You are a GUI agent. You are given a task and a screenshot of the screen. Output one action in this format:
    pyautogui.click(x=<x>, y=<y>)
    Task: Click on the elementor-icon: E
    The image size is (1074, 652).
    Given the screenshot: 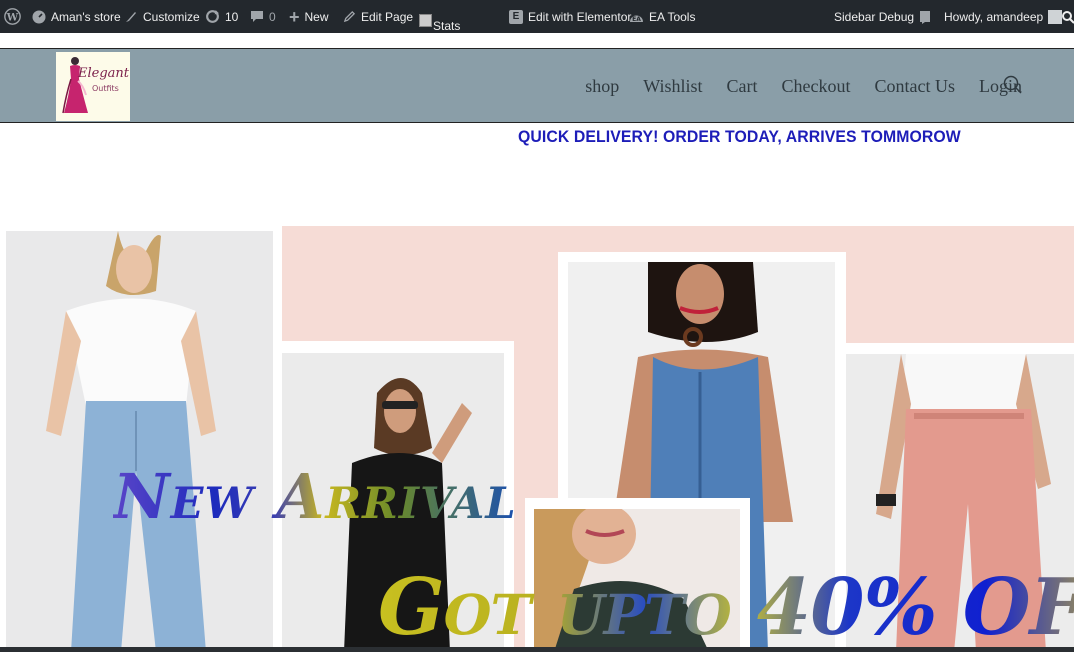 What is the action you would take?
    pyautogui.click(x=516, y=16)
    